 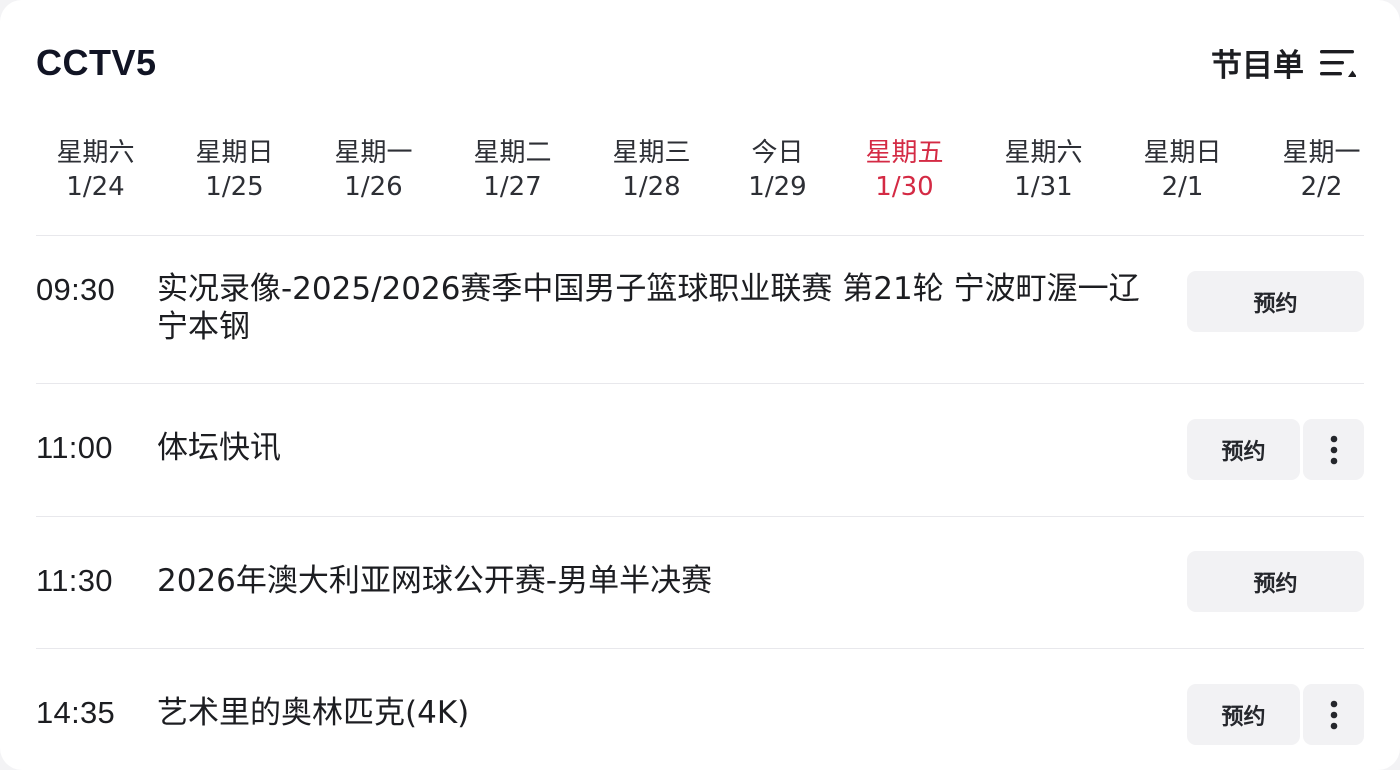 What do you see at coordinates (1043, 170) in the screenshot?
I see `day-tab: 星期六 1/31` at bounding box center [1043, 170].